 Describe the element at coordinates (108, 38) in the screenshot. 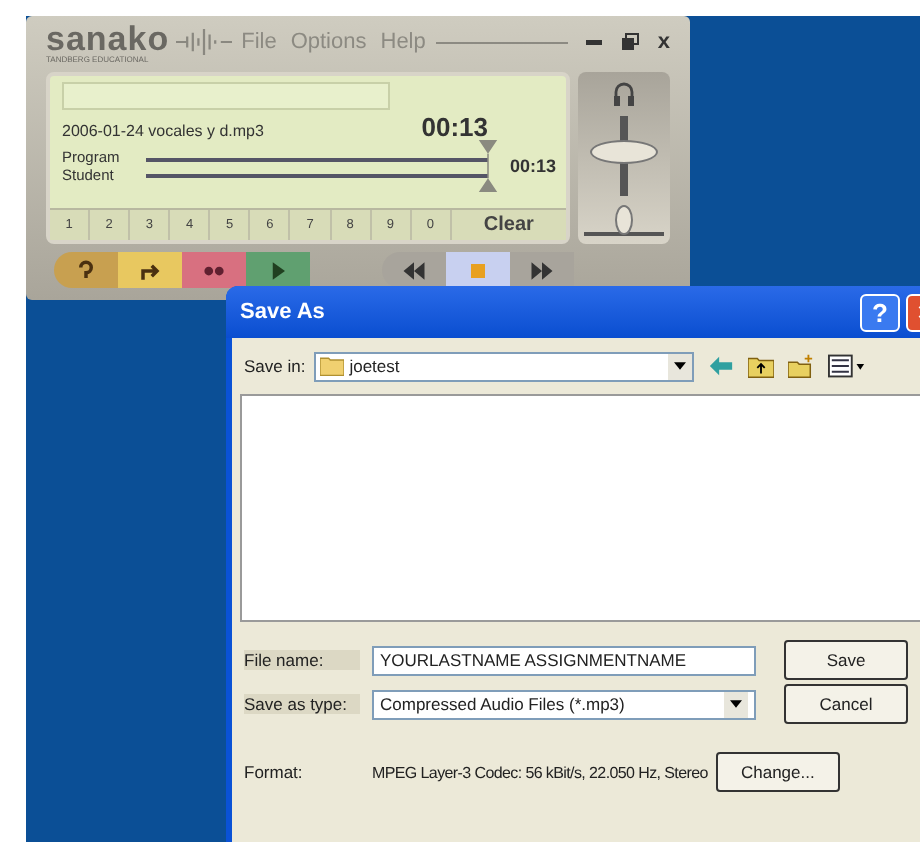

I see `app-logo: sanako` at that location.